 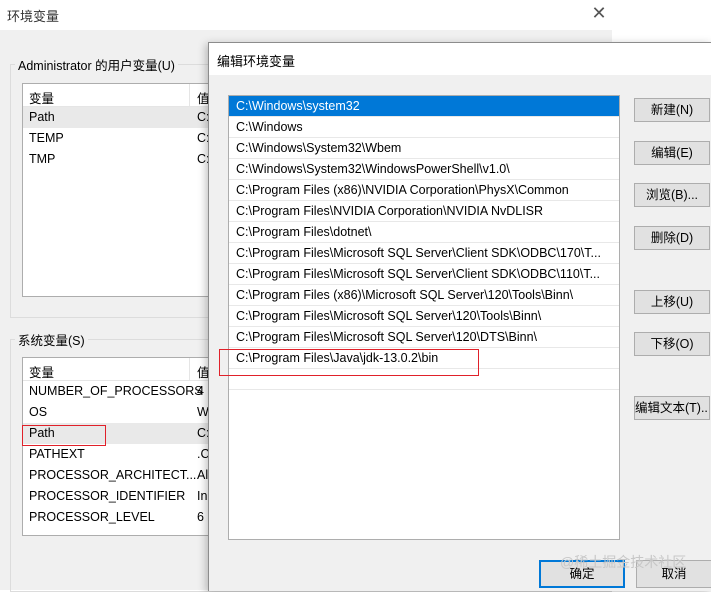 I want to click on variable-value: Al, so click(x=203, y=475).